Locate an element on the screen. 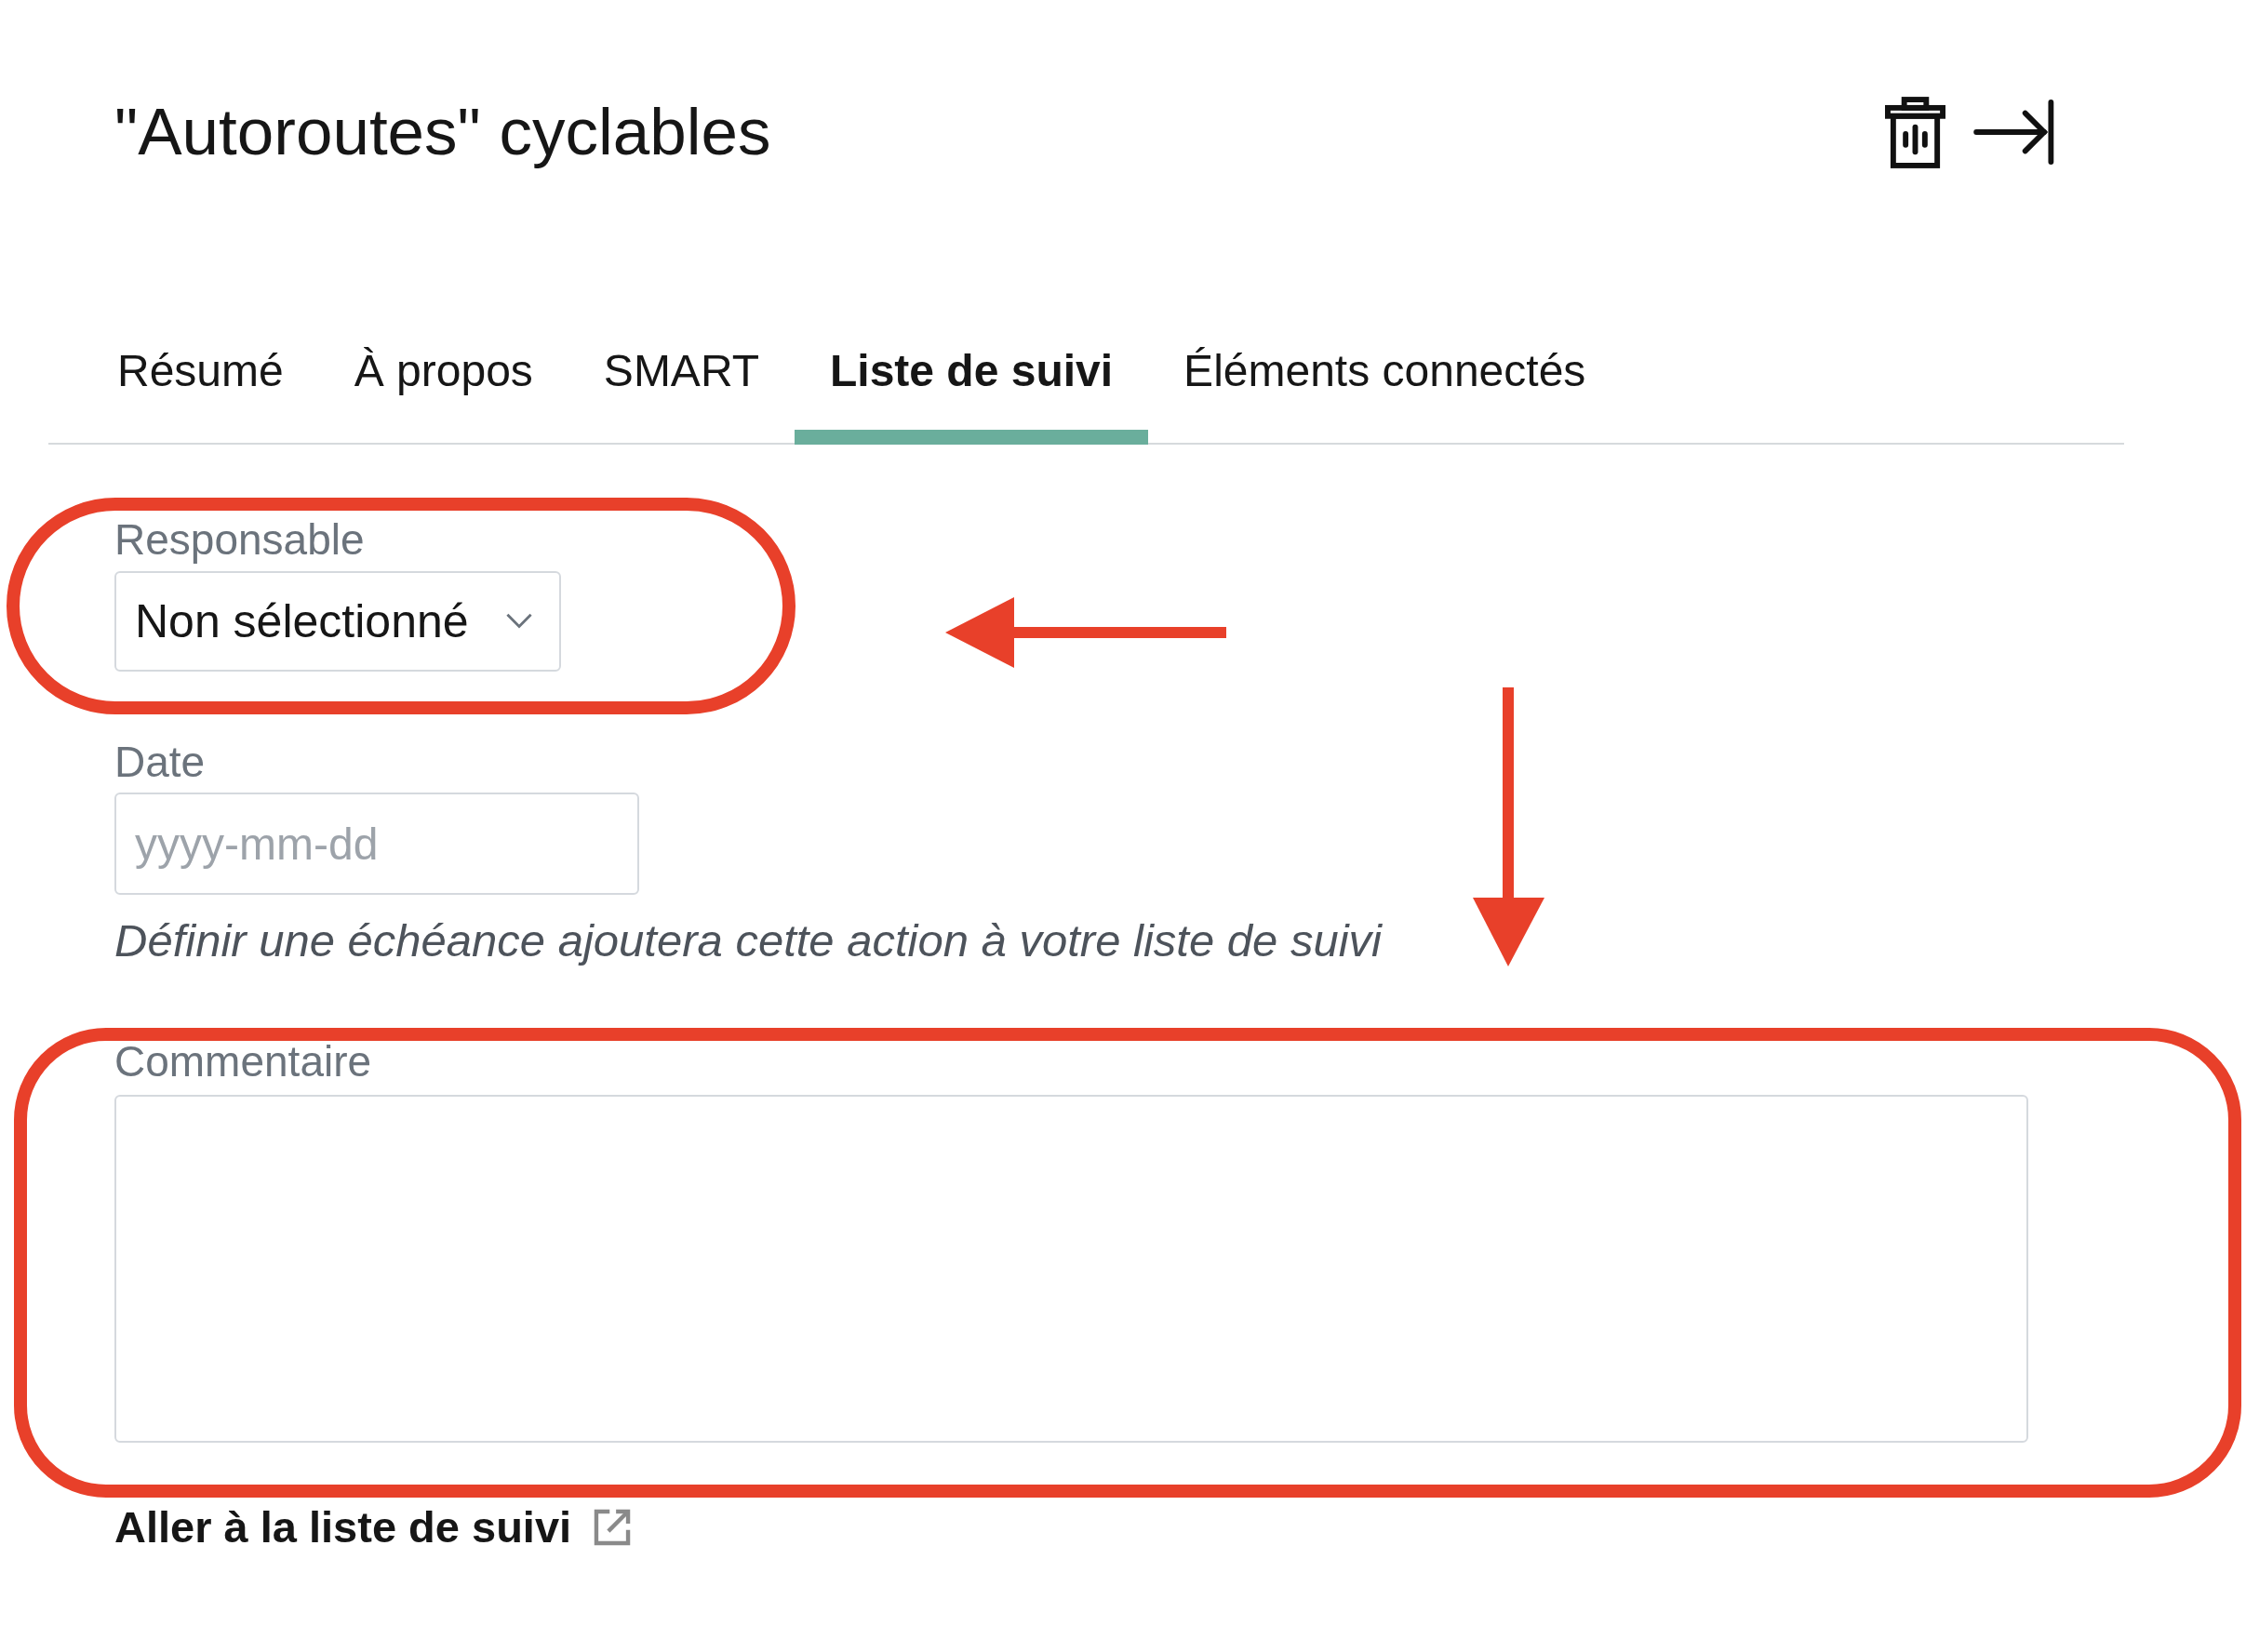 This screenshot has height=1652, width=2246. tab: À propos is located at coordinates (443, 395).